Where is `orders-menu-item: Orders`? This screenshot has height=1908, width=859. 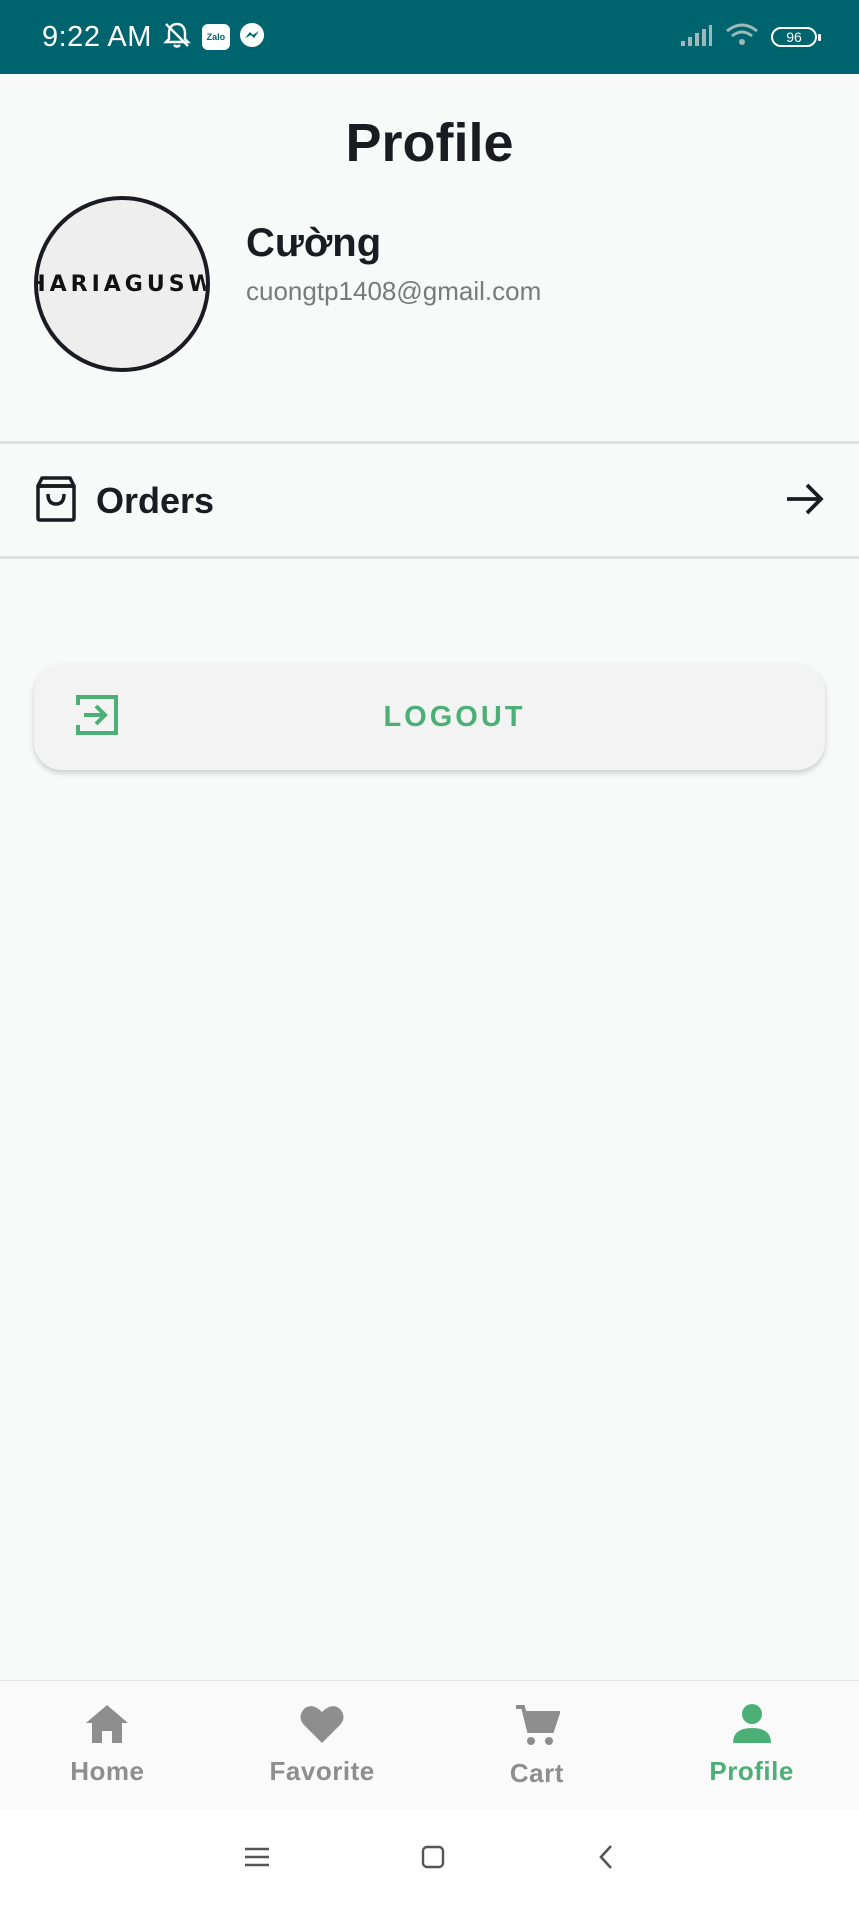
orders-menu-item: Orders is located at coordinates (429, 501).